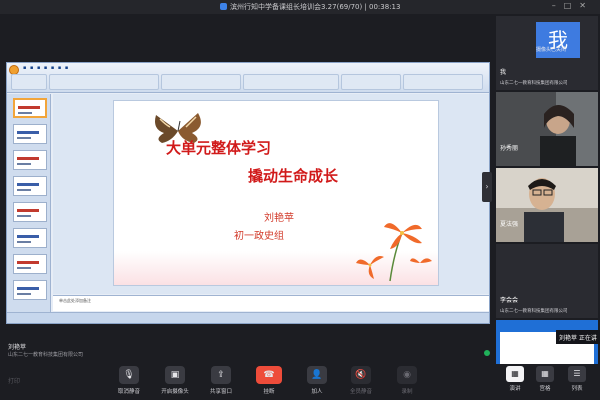 The width and height of the screenshot is (600, 400). Describe the element at coordinates (503, 72) in the screenshot. I see `participant-name: 我` at that location.